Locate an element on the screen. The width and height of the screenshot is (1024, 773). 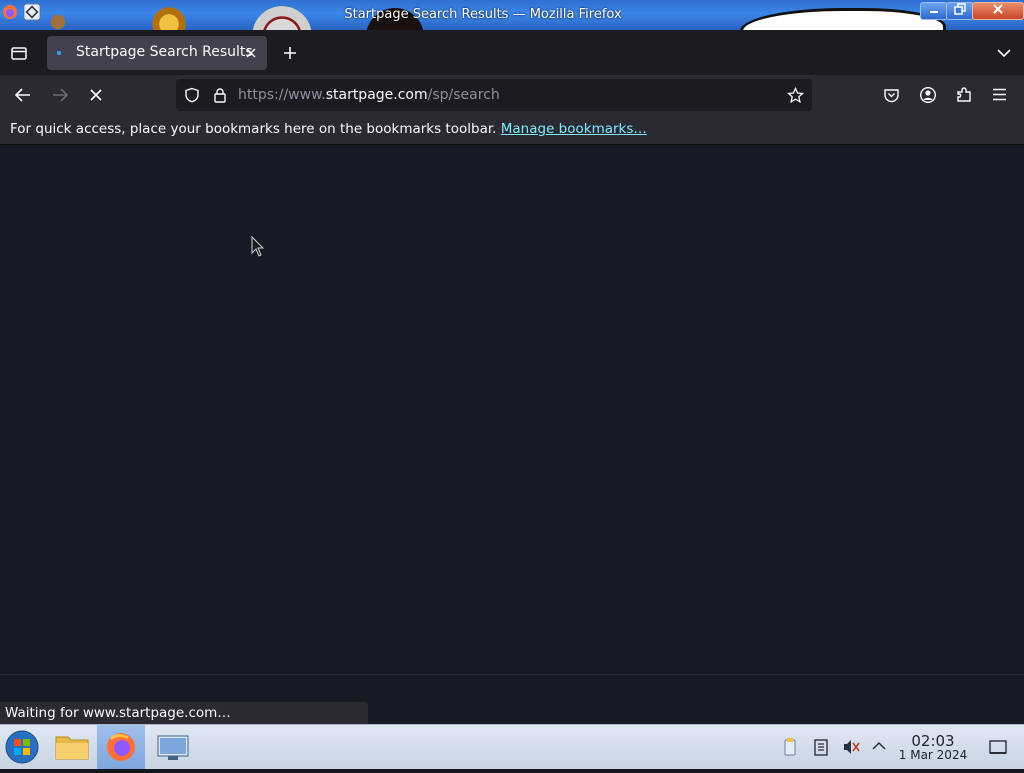
firefox-taskbar-button is located at coordinates (121, 747).